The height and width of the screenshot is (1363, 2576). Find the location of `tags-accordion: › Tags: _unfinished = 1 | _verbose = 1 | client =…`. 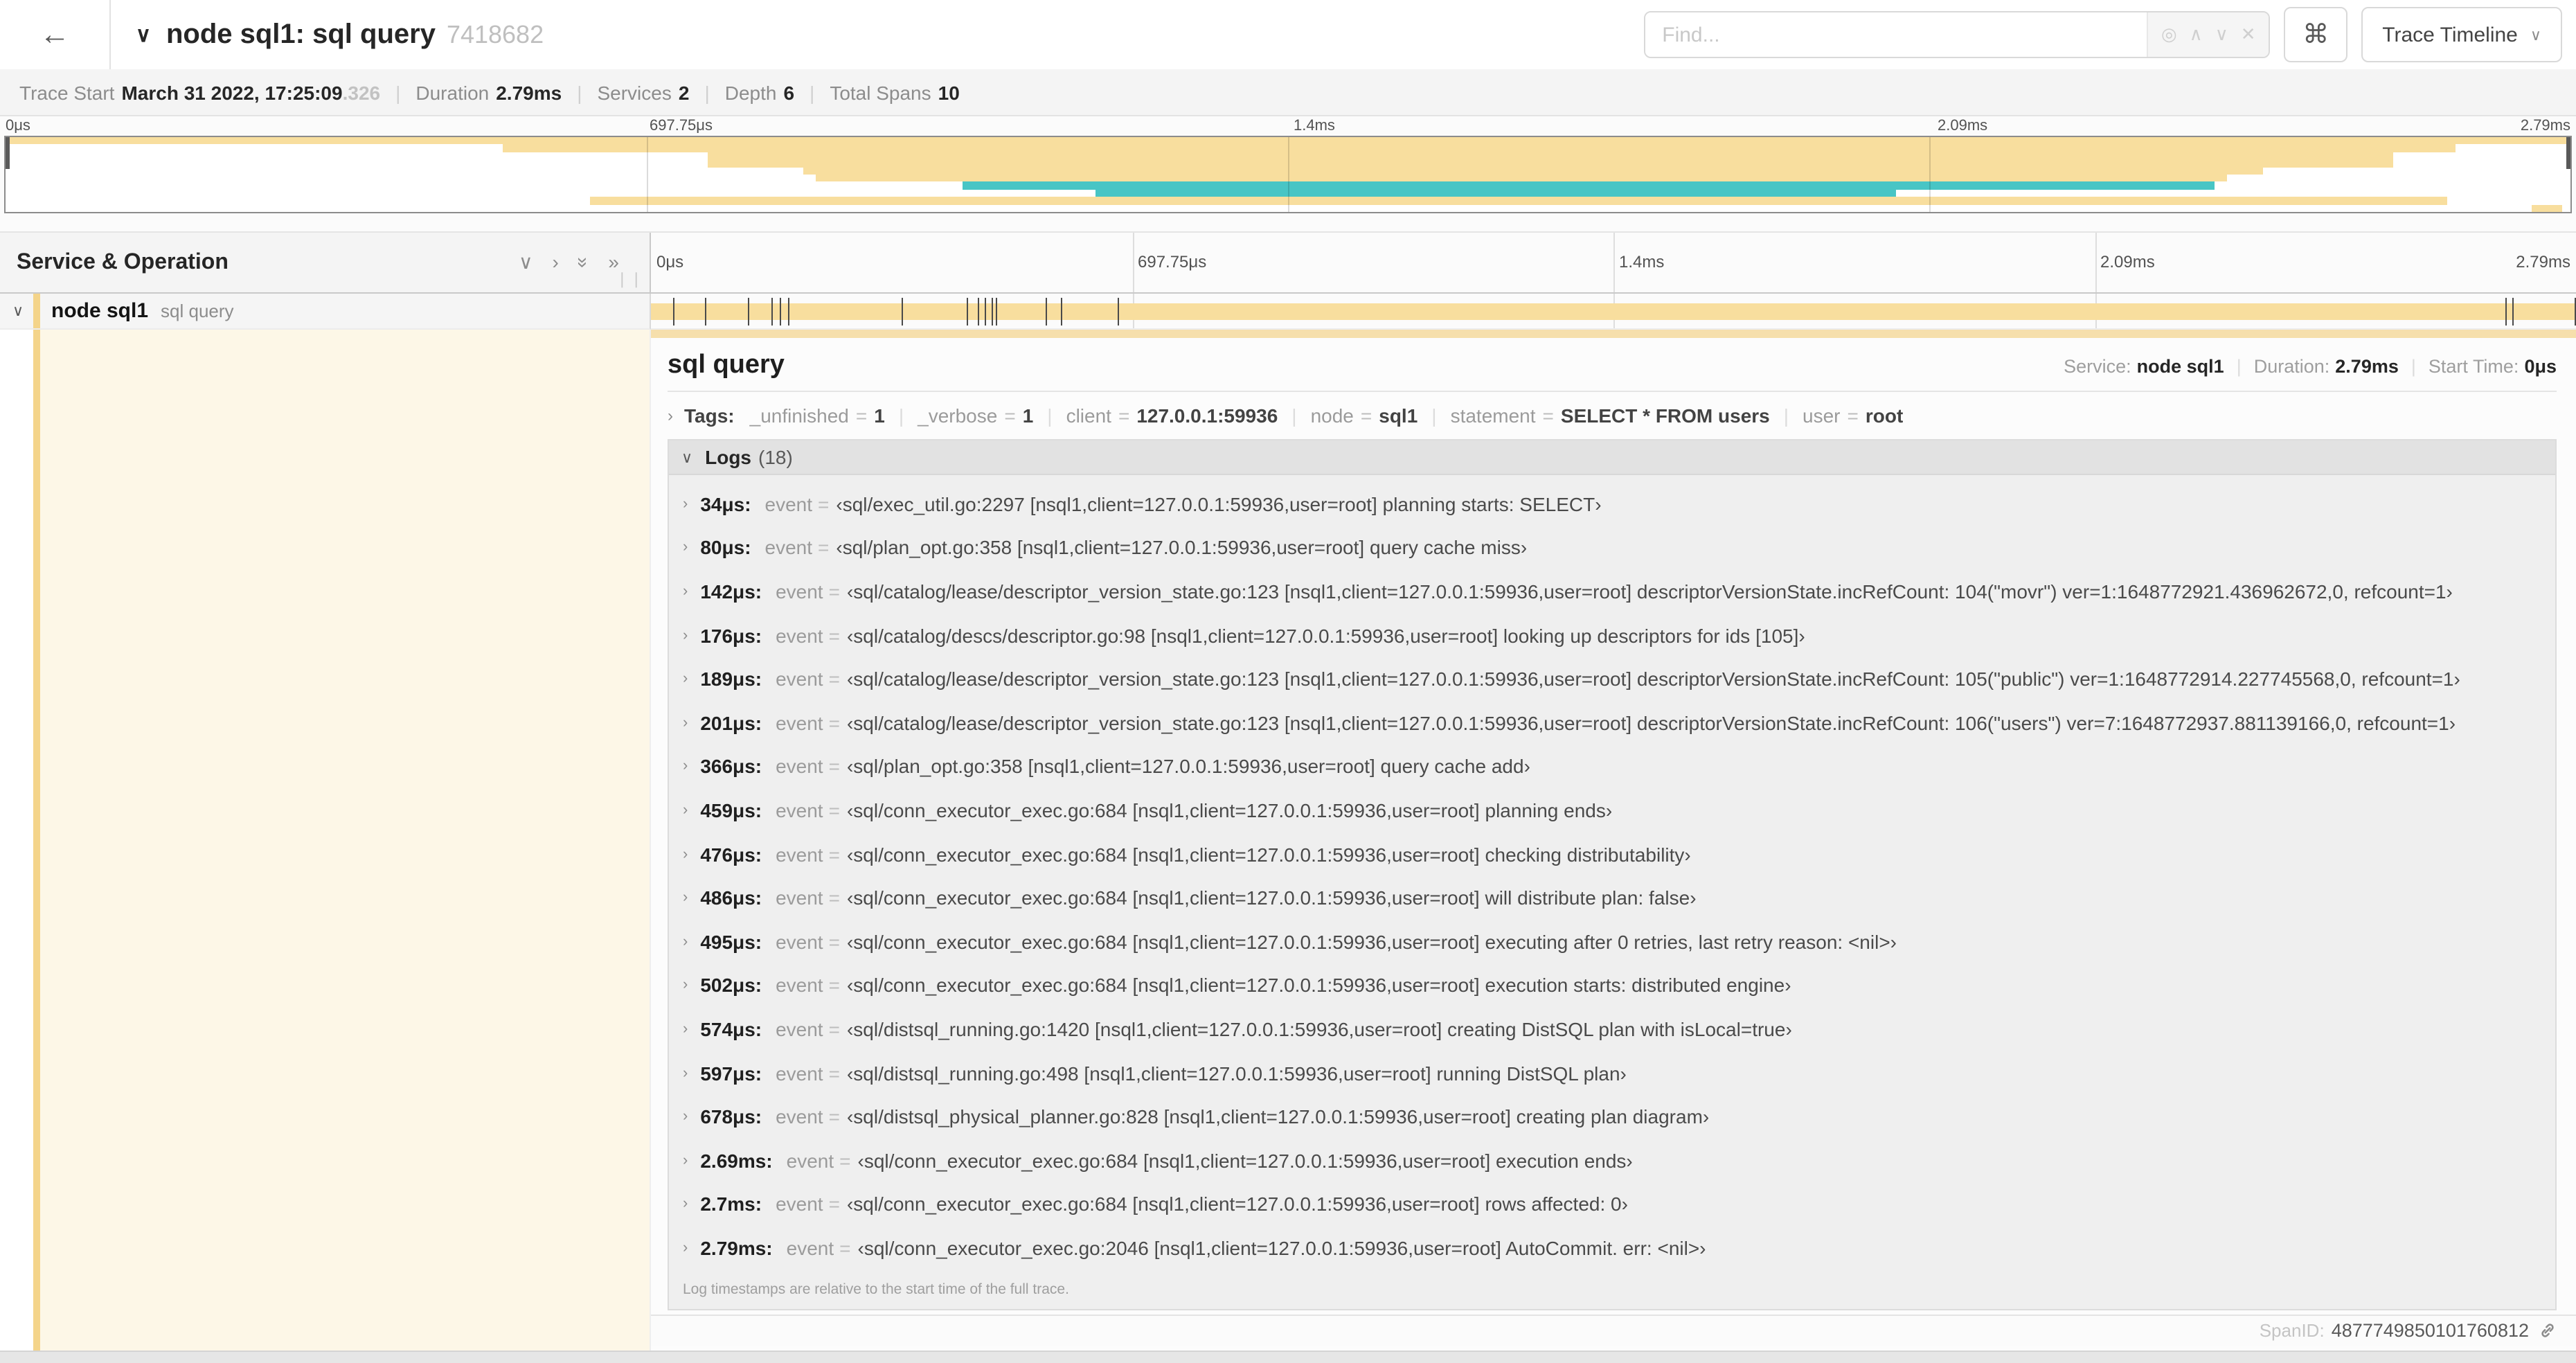

tags-accordion: › Tags: _unfinished = 1 | _verbose = 1 | client =… is located at coordinates (1613, 415).